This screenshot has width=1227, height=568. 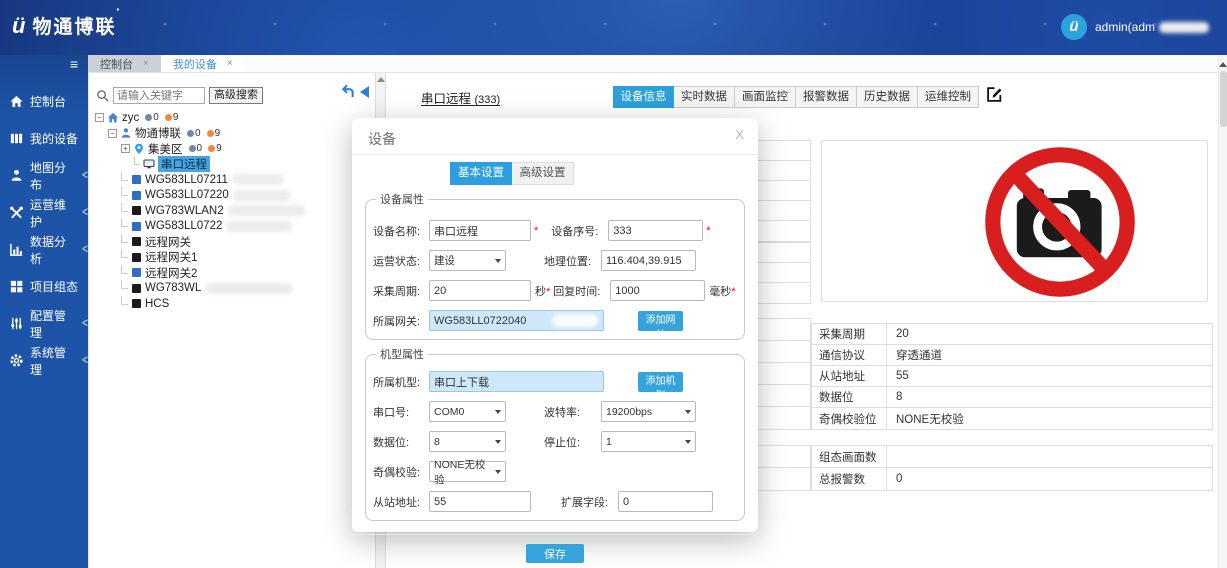 What do you see at coordinates (364, 91) in the screenshot?
I see `collapse-panel-icon` at bounding box center [364, 91].